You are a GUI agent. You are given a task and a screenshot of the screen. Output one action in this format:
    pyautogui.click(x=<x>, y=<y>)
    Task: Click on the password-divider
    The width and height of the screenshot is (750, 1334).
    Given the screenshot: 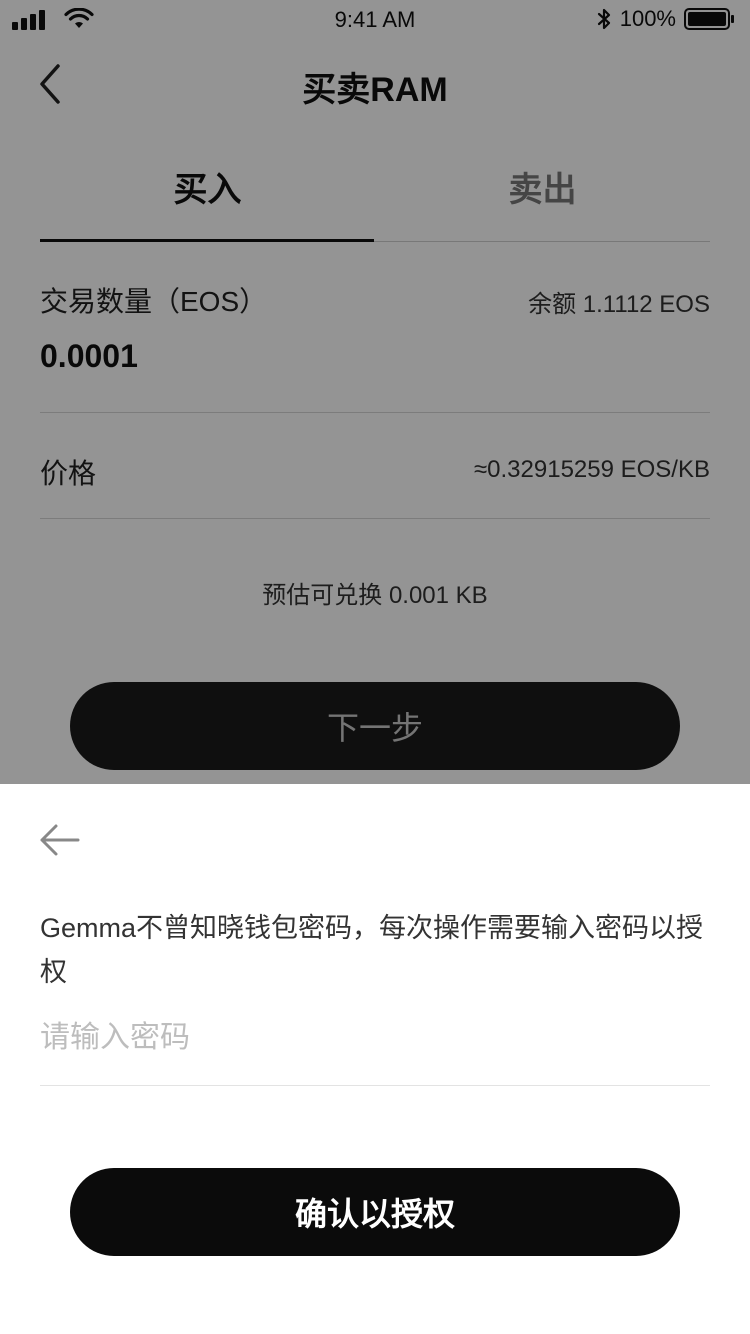 What is the action you would take?
    pyautogui.click(x=375, y=1085)
    